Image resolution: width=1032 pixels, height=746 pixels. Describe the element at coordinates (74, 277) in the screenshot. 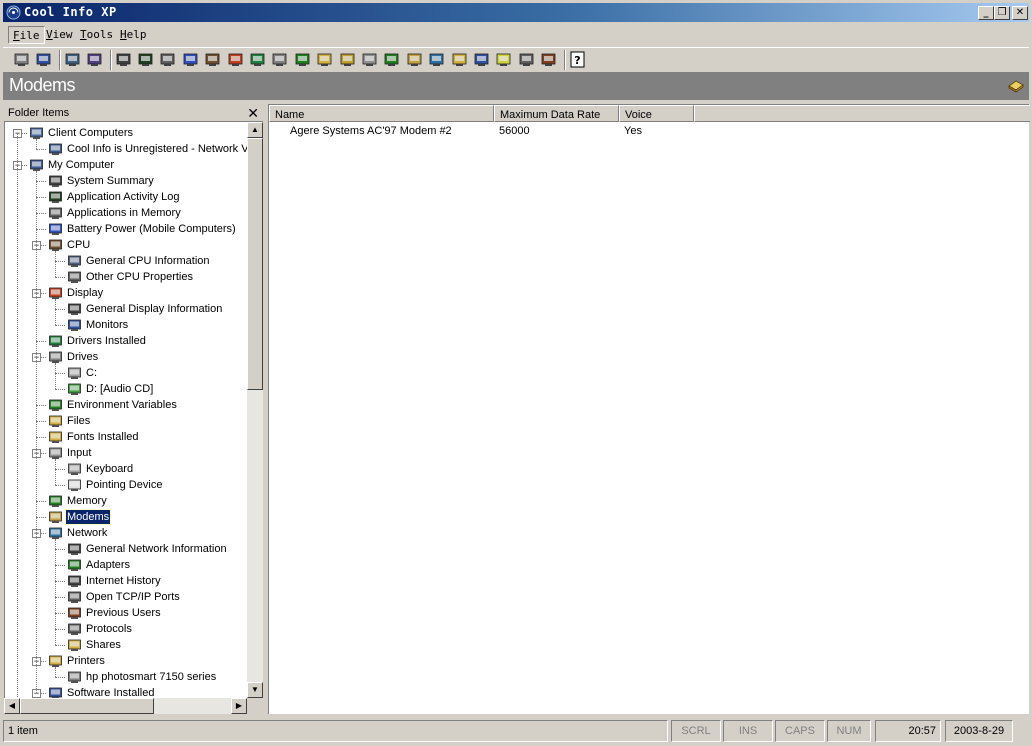

I see `cpu-props-icon` at that location.